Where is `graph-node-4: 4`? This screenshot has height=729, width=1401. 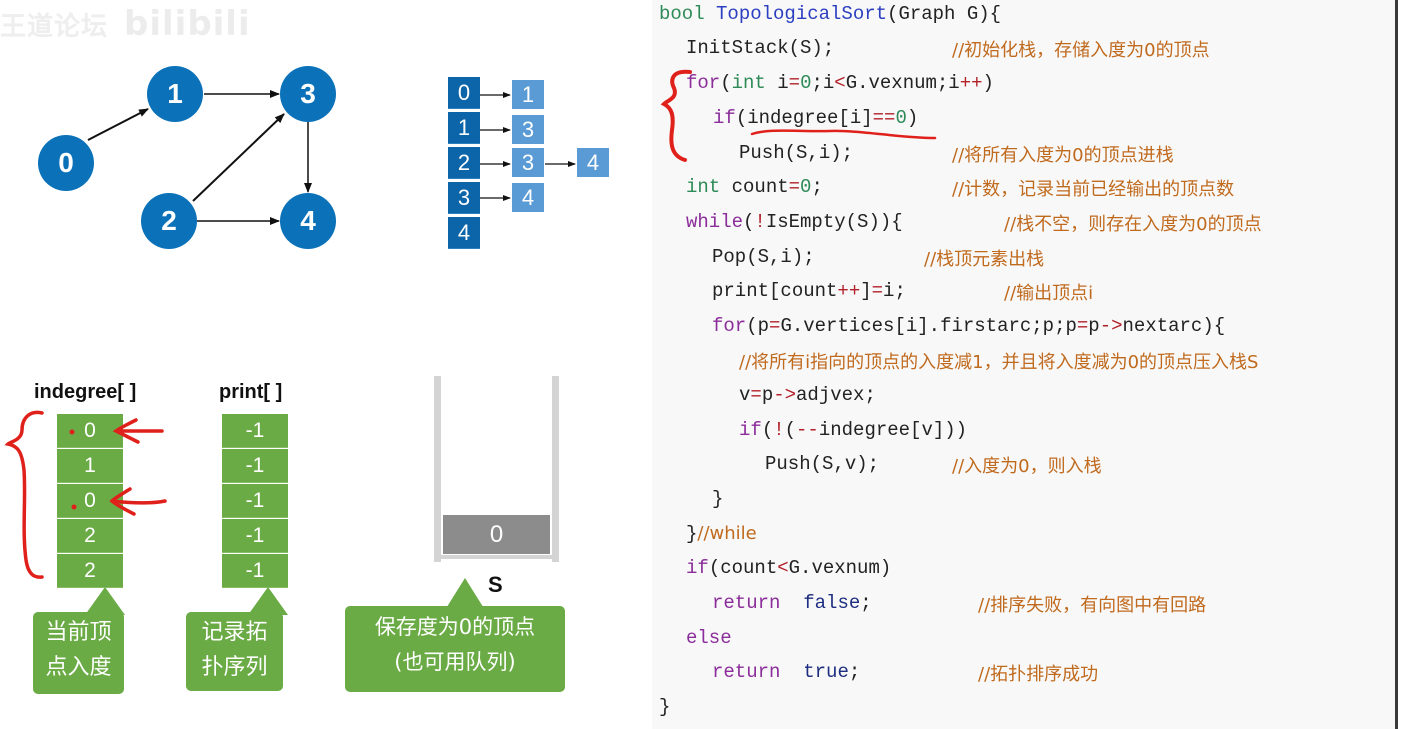 graph-node-4: 4 is located at coordinates (308, 221).